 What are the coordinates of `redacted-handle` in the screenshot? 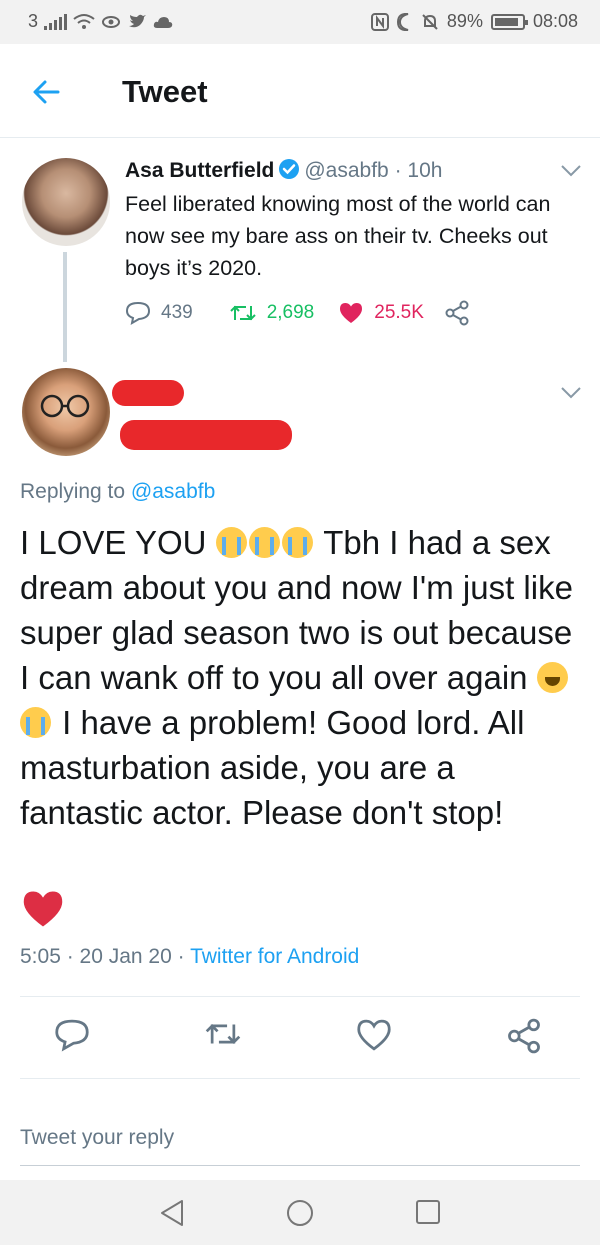 It's located at (206, 435).